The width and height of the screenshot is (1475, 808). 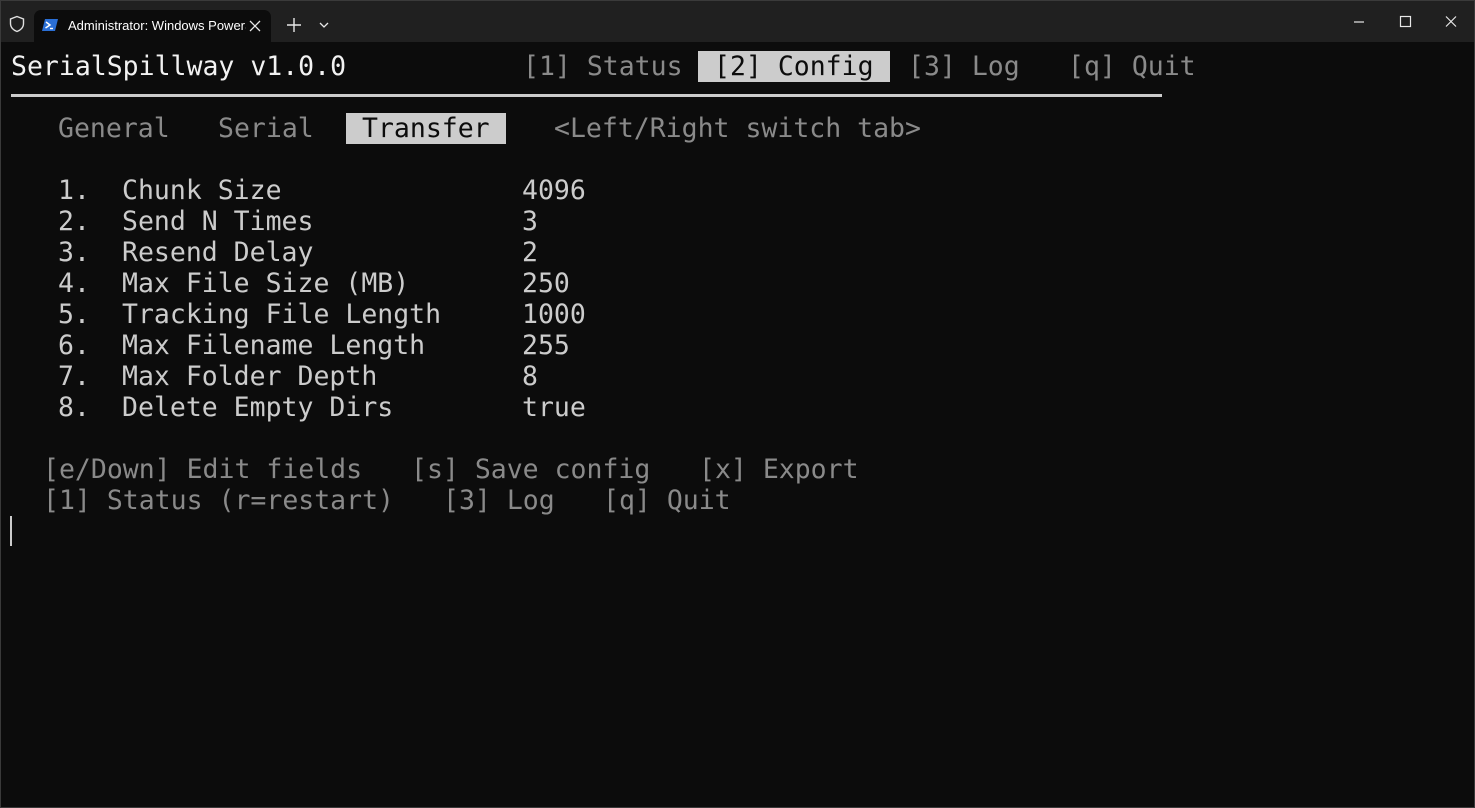 I want to click on tab-title: Administrator: Windows PowerShell, so click(x=157, y=25).